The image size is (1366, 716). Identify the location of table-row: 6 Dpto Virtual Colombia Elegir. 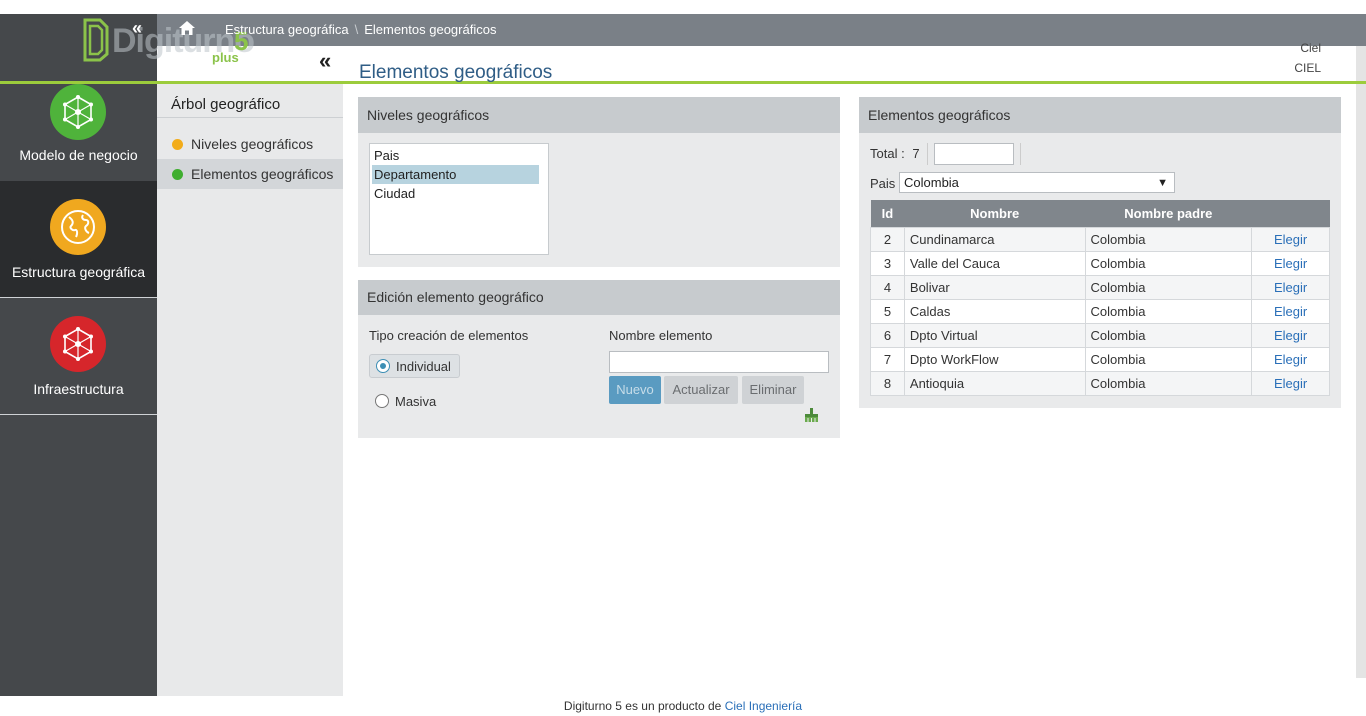
(1100, 335).